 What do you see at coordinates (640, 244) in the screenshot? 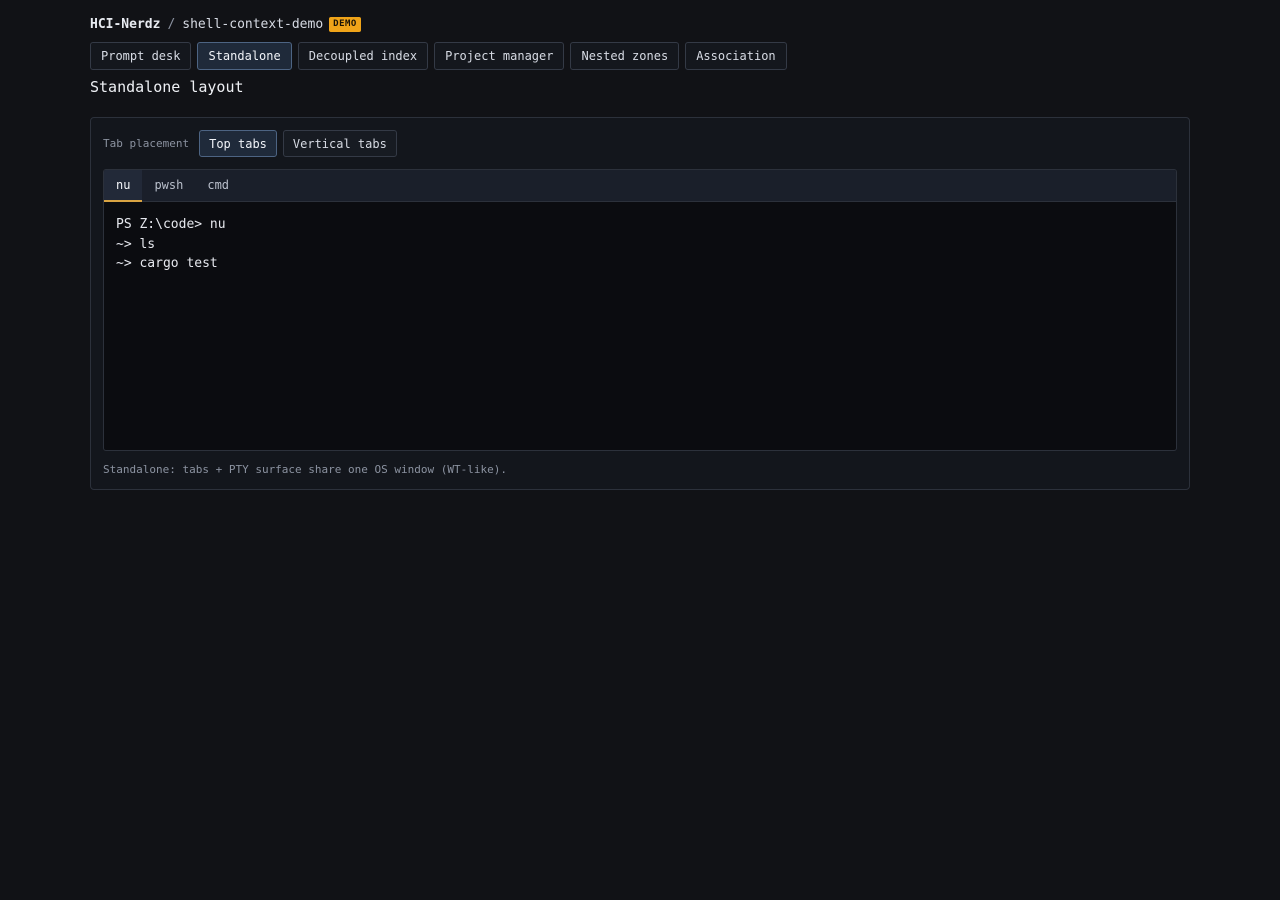
I see `terminal-output: PS Z:\code> nu ~> ls ~> cargo test` at bounding box center [640, 244].